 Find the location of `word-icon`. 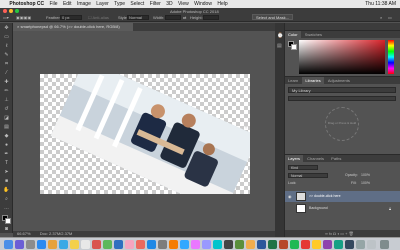

word-icon is located at coordinates (261, 244).